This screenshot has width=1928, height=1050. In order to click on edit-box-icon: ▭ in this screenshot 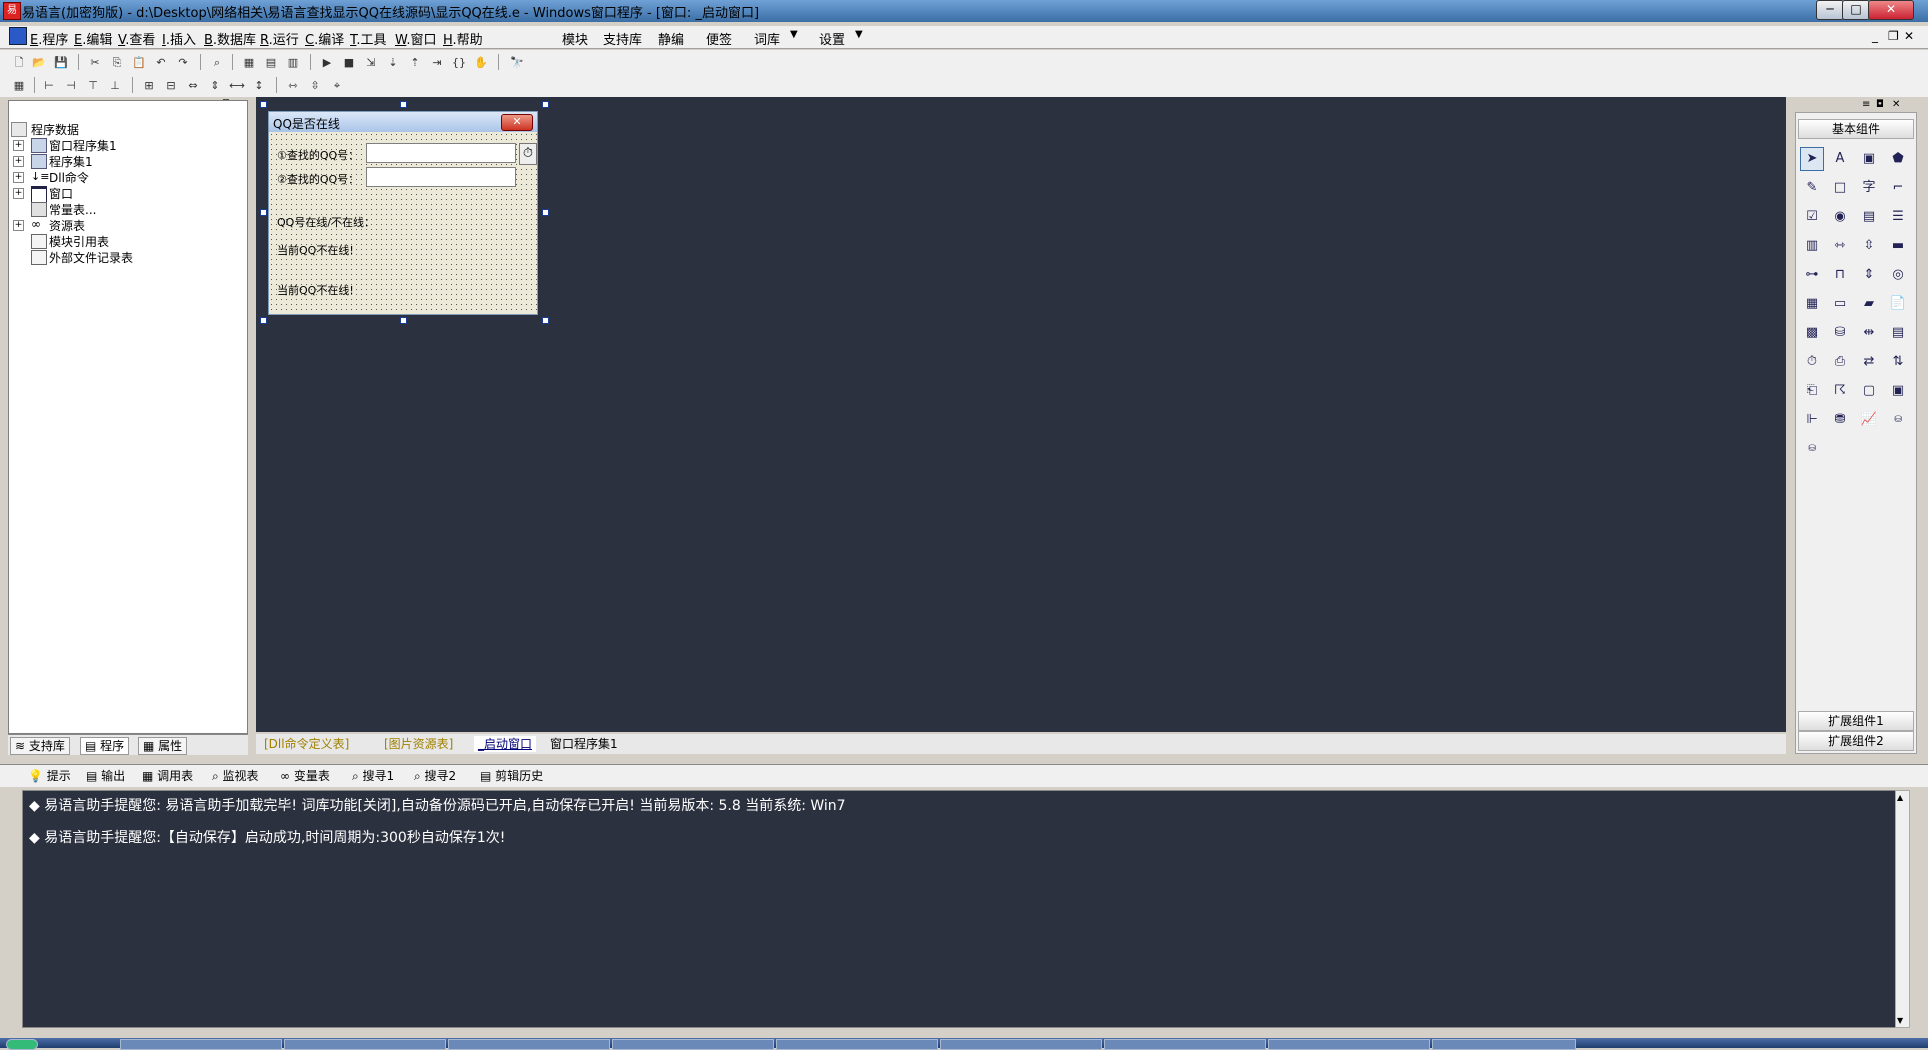, I will do `click(1840, 304)`.